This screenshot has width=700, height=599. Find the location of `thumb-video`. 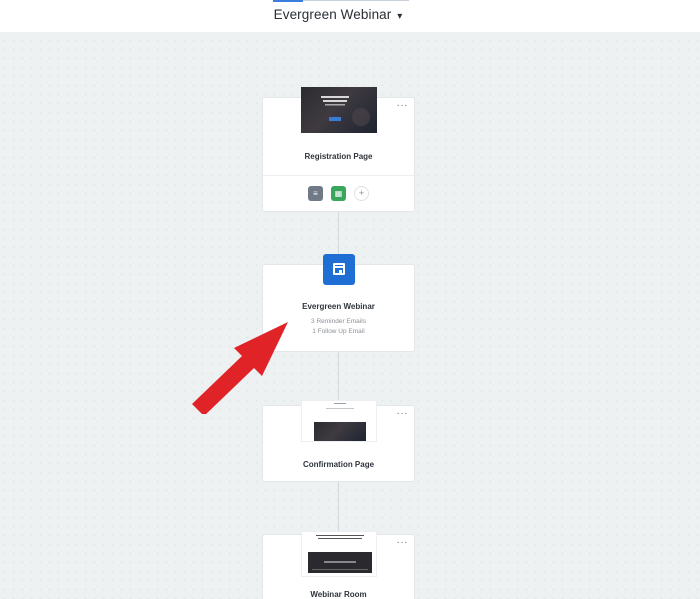

thumb-video is located at coordinates (340, 562).